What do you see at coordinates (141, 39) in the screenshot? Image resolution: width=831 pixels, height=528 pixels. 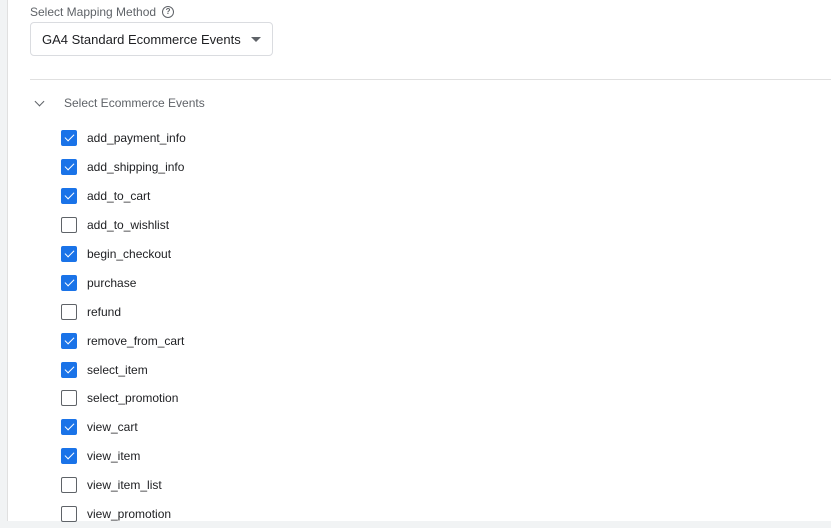 I see `mapping-method-value: GA4 Standard Ecommerce Events` at bounding box center [141, 39].